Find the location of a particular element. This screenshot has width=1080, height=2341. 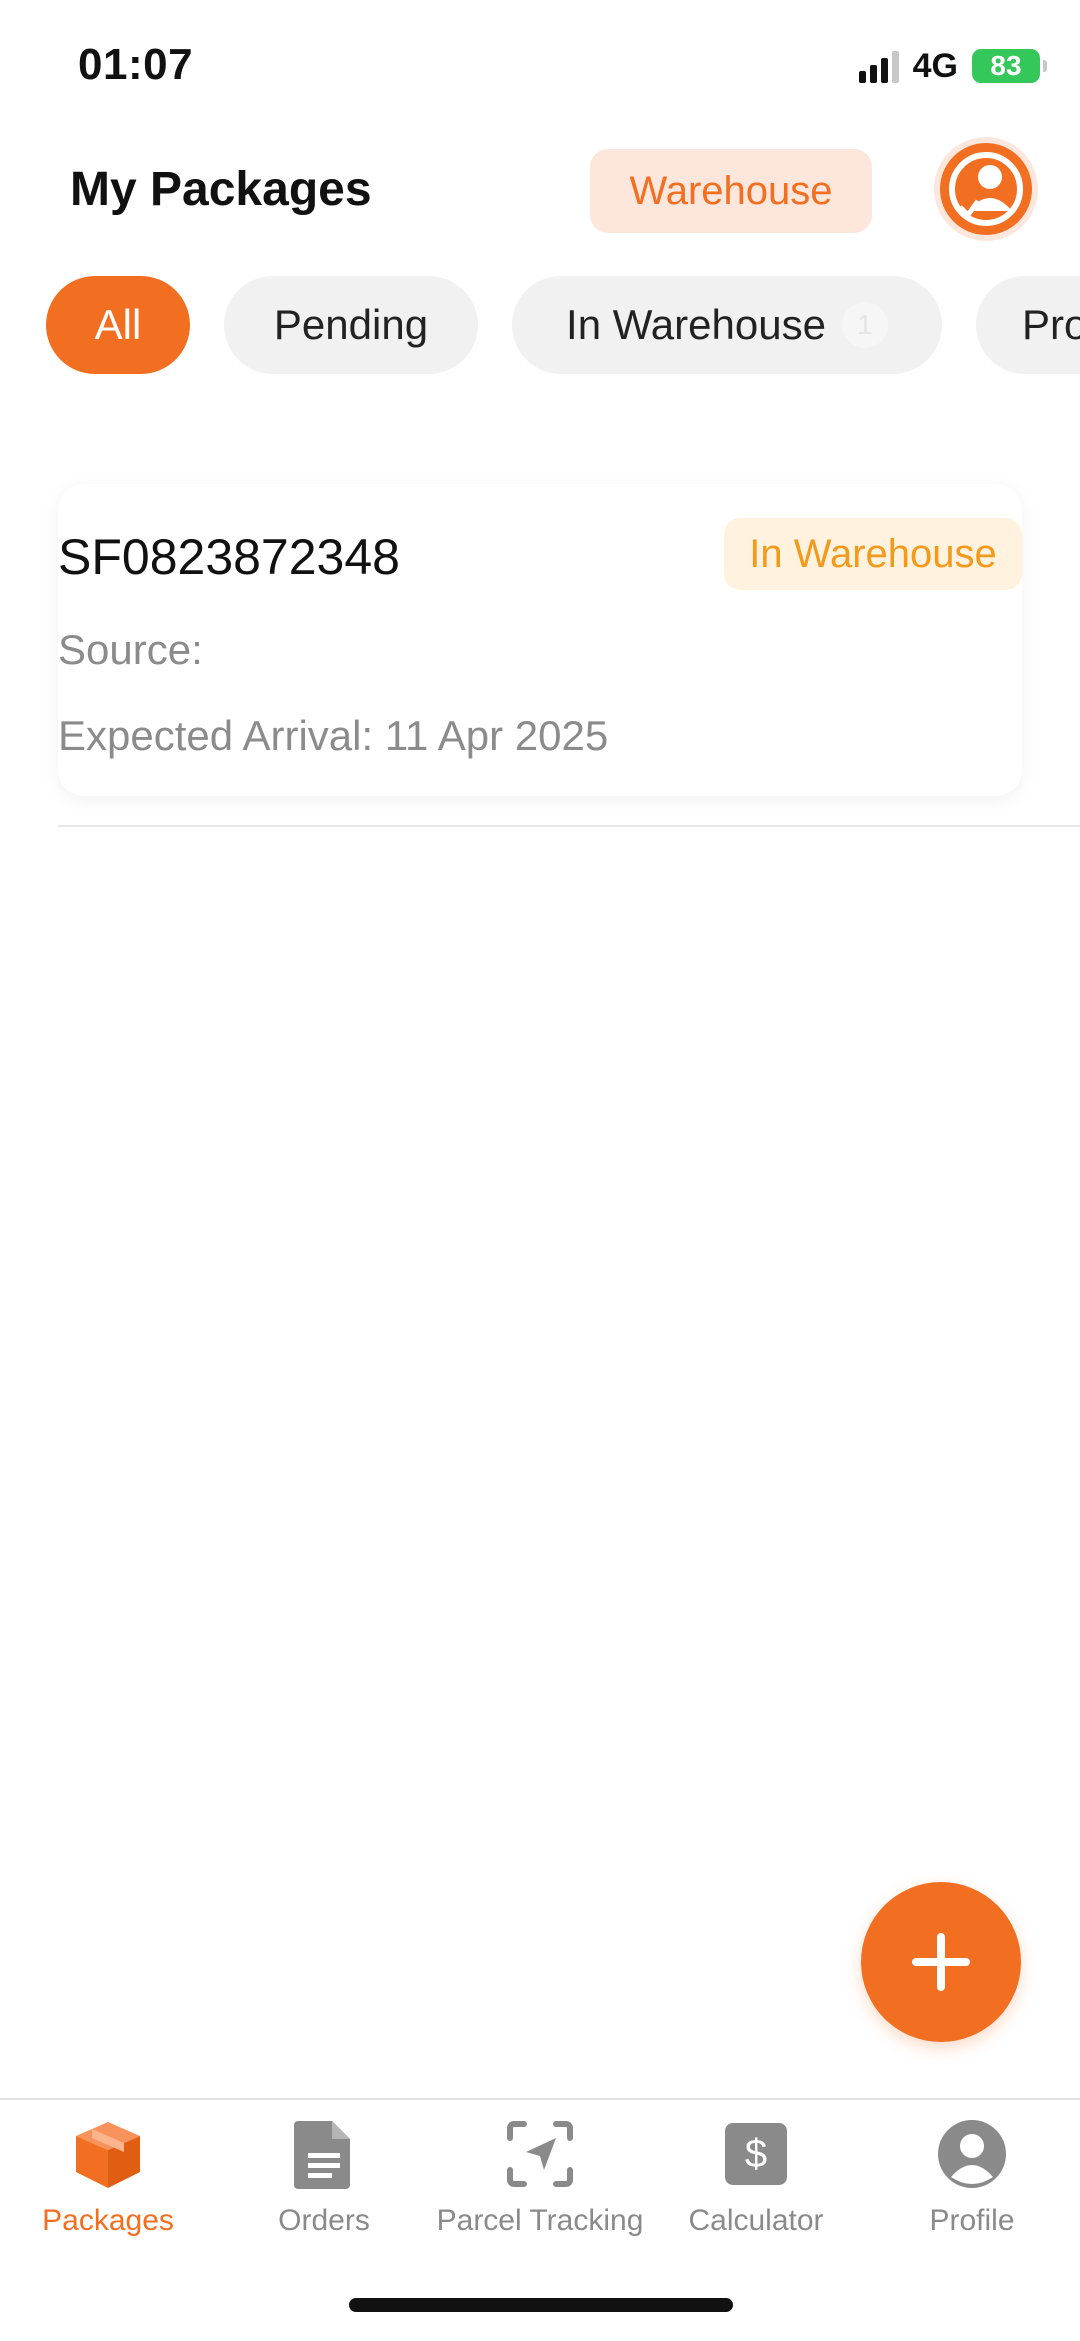

package-box-icon is located at coordinates (108, 2154).